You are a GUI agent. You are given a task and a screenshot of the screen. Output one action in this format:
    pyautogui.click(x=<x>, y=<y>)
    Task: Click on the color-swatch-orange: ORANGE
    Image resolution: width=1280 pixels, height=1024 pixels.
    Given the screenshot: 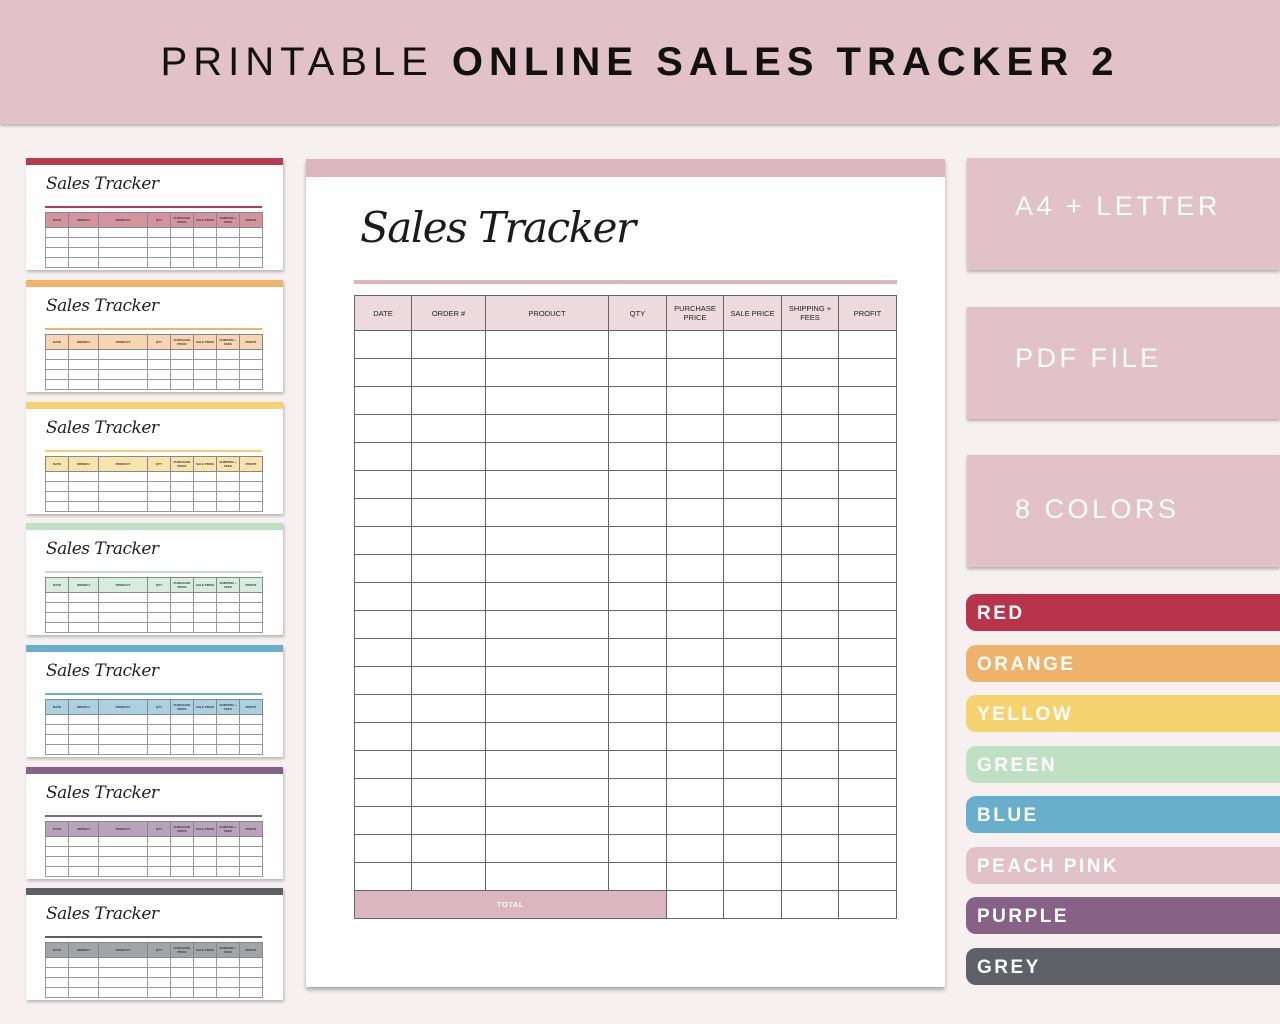 What is the action you would take?
    pyautogui.click(x=1123, y=663)
    